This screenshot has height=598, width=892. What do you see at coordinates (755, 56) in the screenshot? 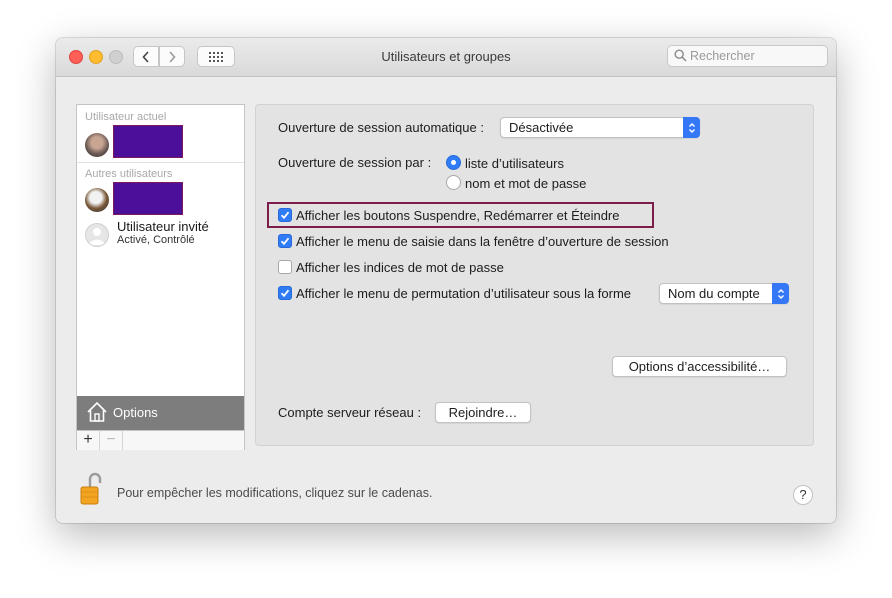
I see `search-input` at bounding box center [755, 56].